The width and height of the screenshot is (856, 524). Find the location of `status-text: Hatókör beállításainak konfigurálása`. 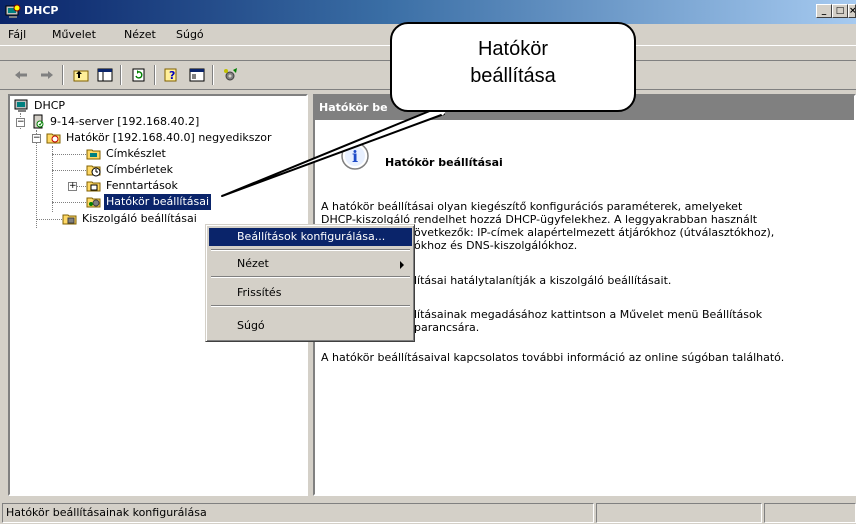

status-text: Hatókör beállításainak konfigurálása is located at coordinates (298, 513).